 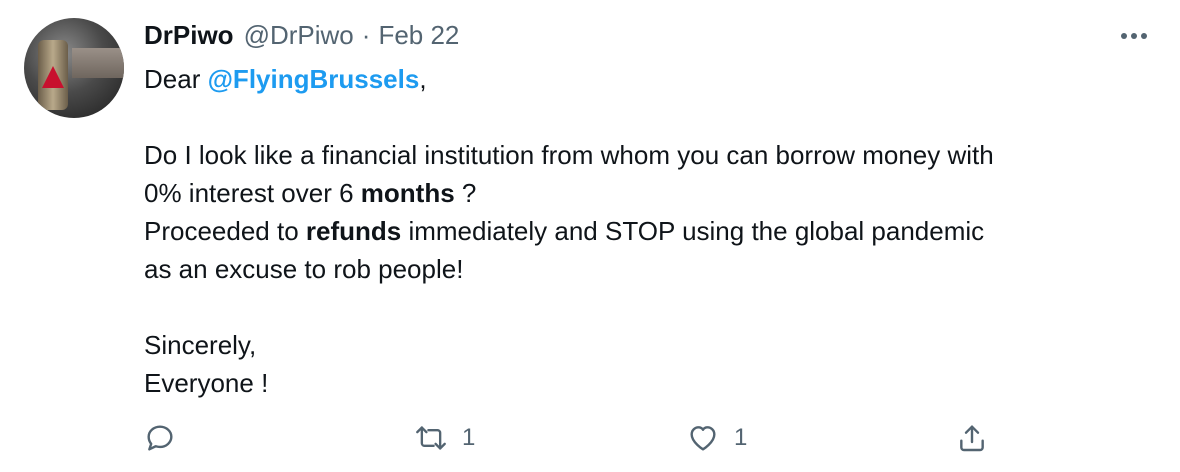 I want to click on retweet-button: 1, so click(x=444, y=438).